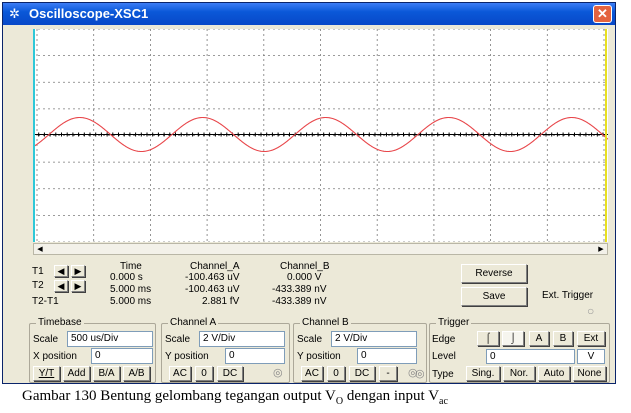  Describe the element at coordinates (46, 339) in the screenshot. I see `timebase-scale-label: Scale` at that location.